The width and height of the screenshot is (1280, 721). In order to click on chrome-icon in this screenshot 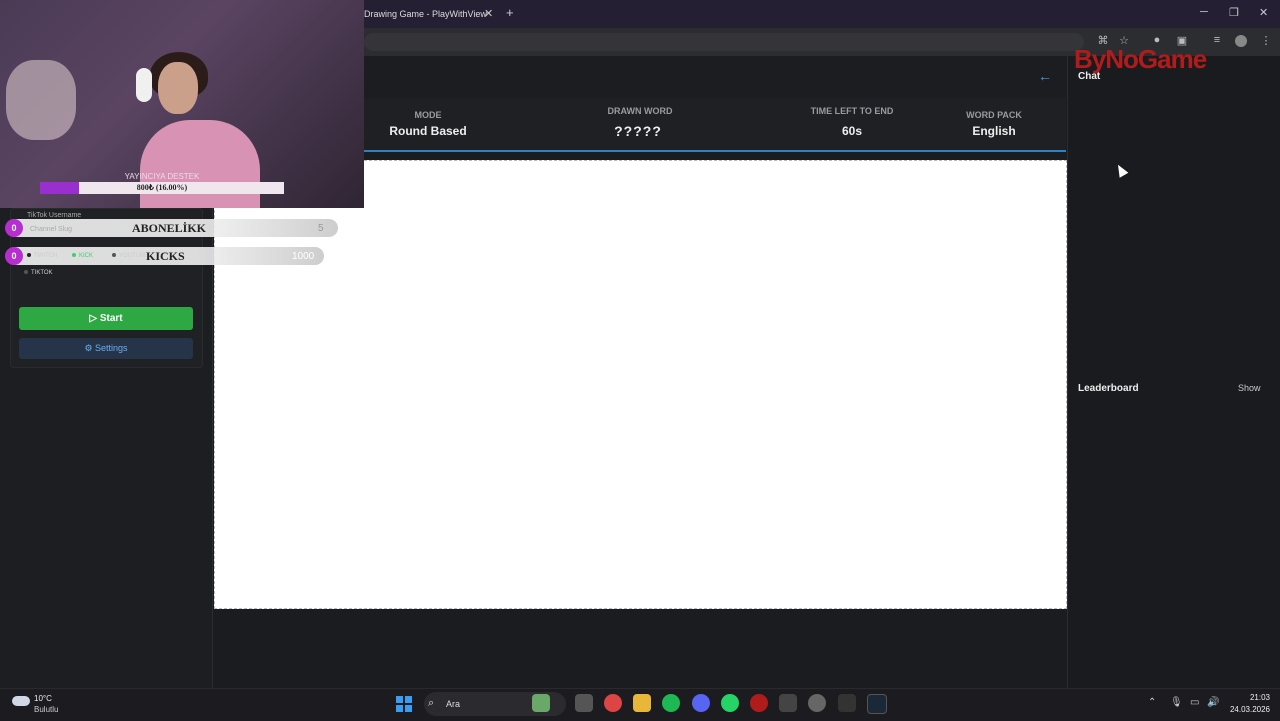, I will do `click(613, 703)`.